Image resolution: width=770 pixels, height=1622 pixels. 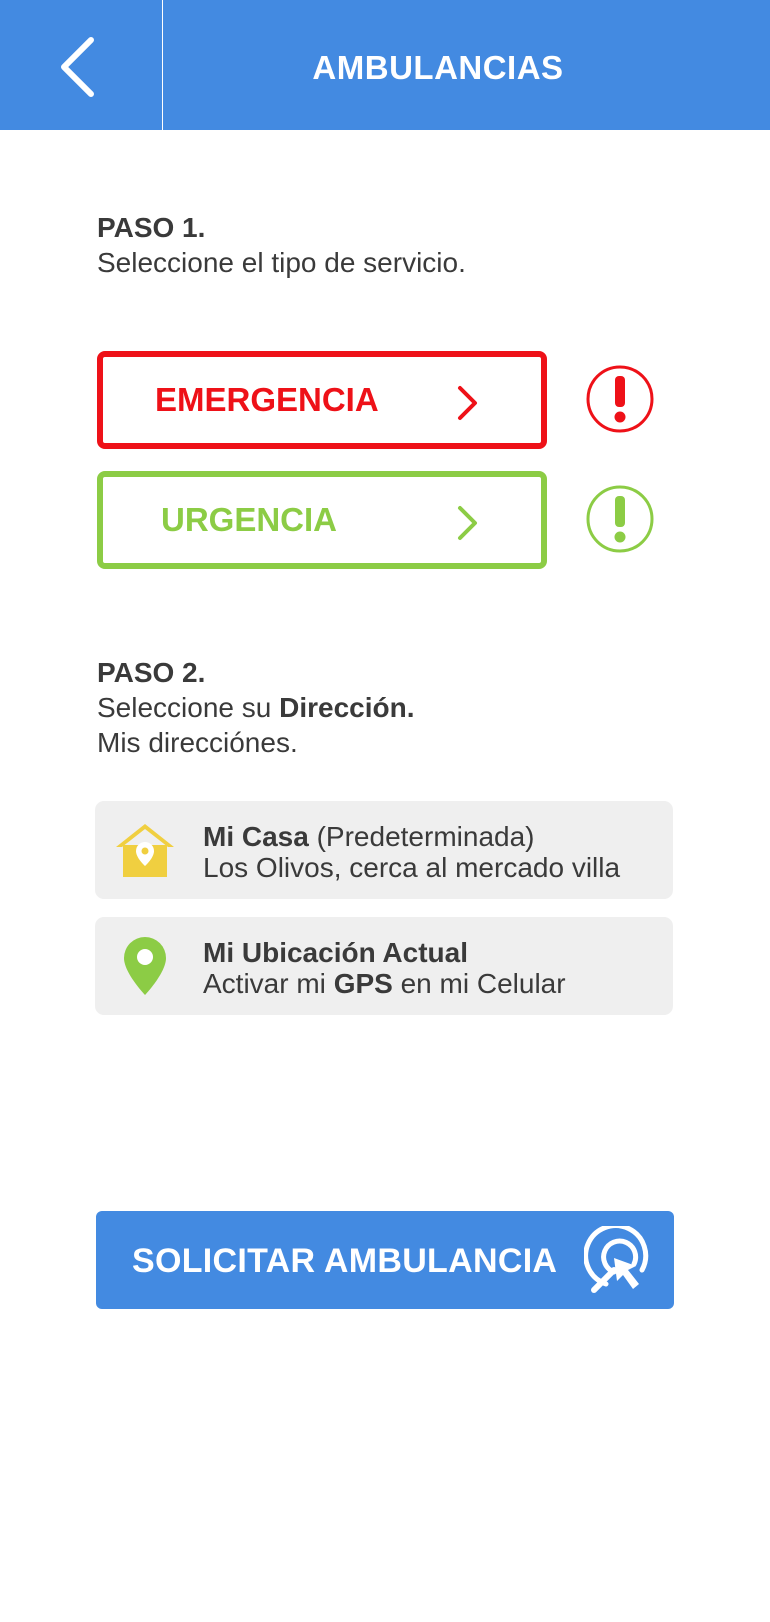 What do you see at coordinates (188, 707) in the screenshot?
I see `step2-text-prefix: Seleccione su` at bounding box center [188, 707].